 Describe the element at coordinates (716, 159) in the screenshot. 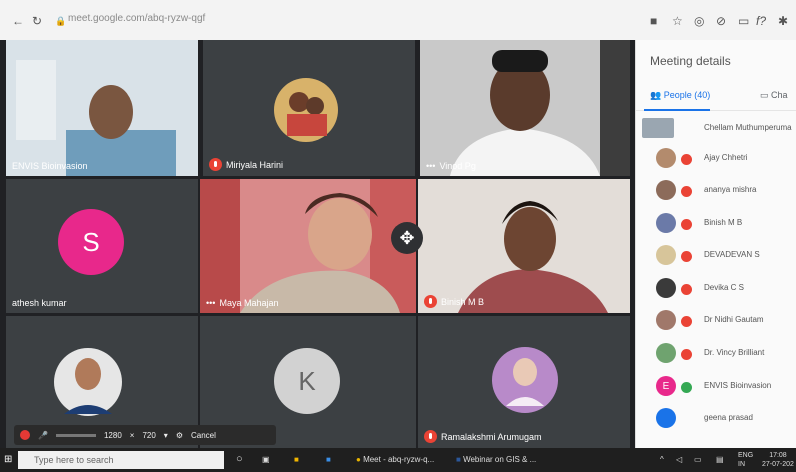

I see `list-item: Ajay Chhetri` at that location.